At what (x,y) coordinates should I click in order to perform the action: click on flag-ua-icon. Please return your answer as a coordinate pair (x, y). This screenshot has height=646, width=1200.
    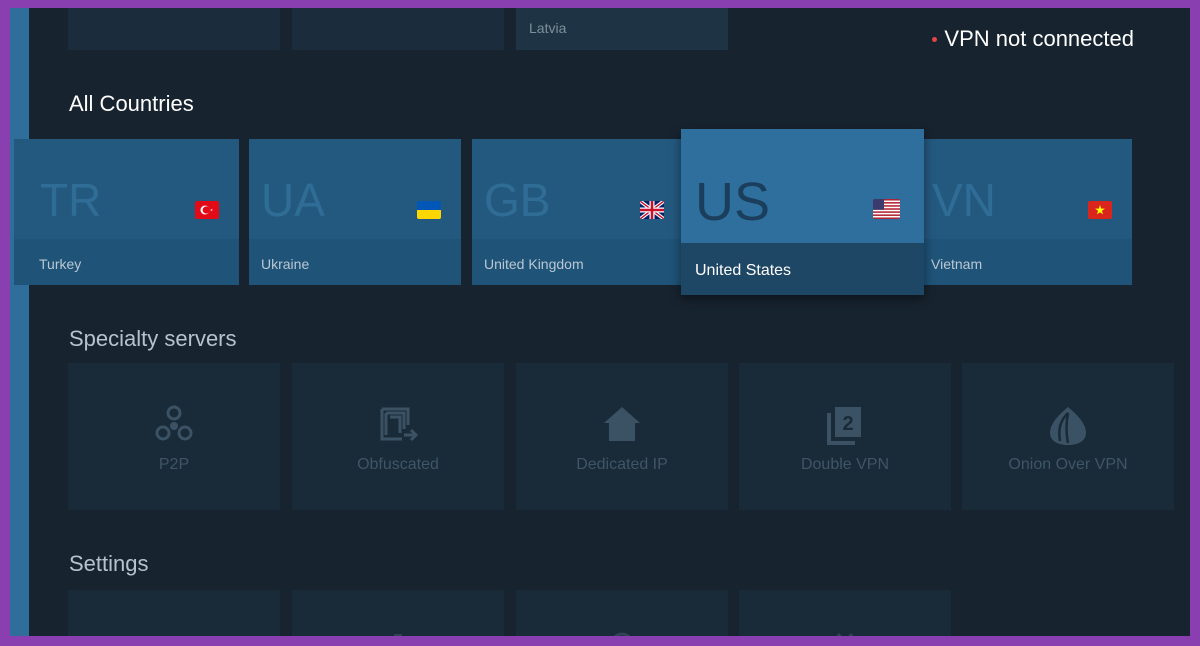
    Looking at the image, I should click on (429, 210).